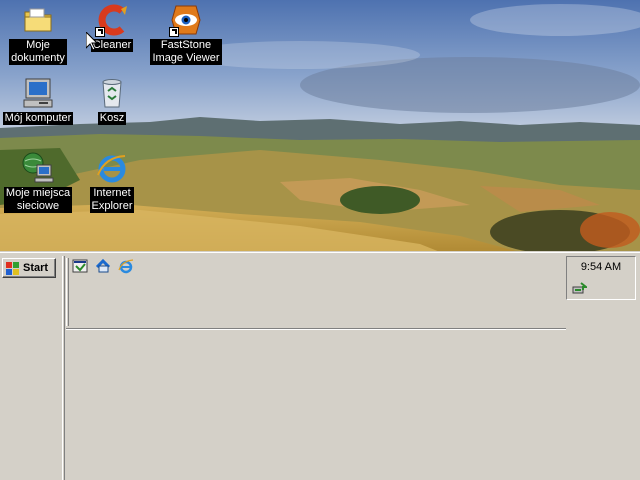 The height and width of the screenshot is (480, 640). I want to click on cleaner-icon, so click(112, 20).